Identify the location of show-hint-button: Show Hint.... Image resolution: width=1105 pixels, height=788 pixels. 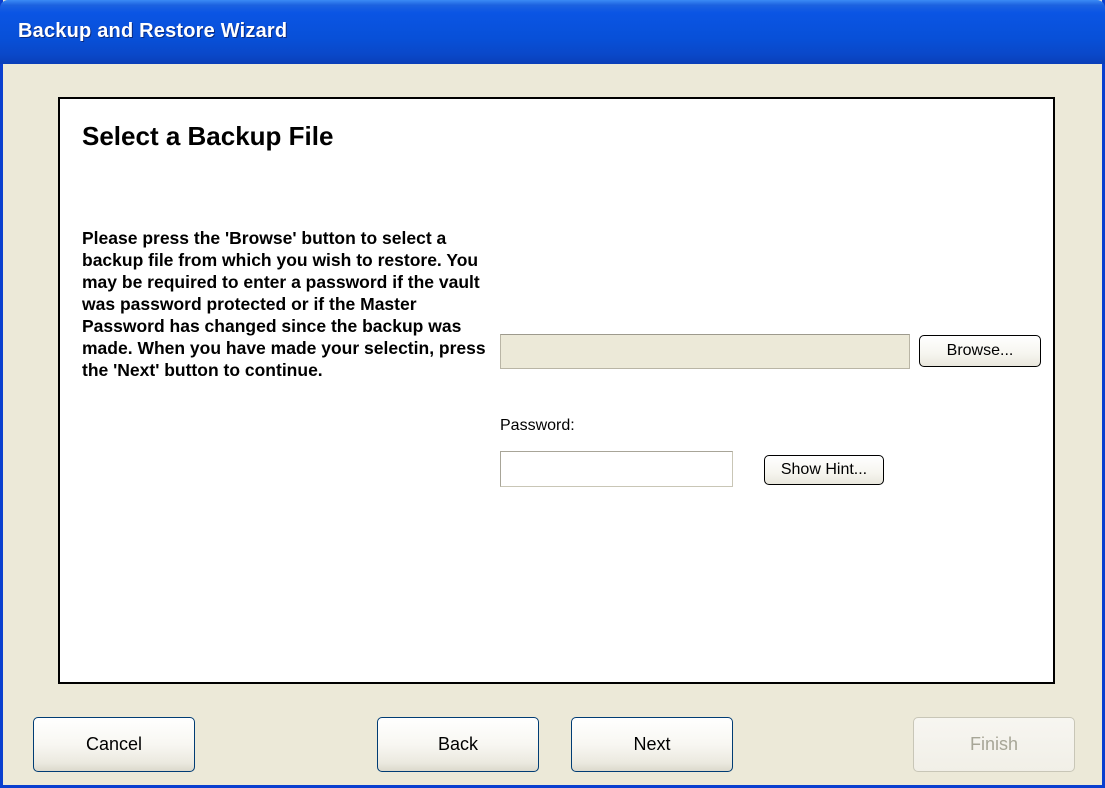
(824, 470).